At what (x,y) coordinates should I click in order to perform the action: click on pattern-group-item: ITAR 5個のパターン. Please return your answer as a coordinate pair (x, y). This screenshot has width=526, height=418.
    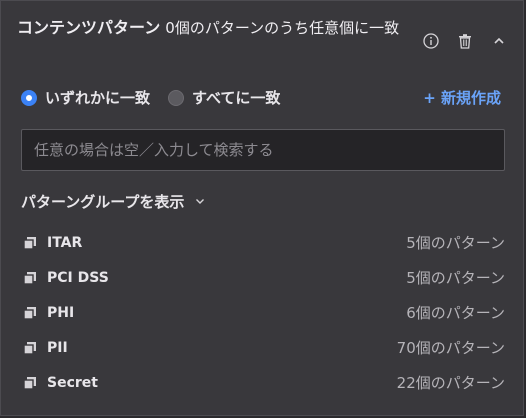
    Looking at the image, I should click on (263, 242).